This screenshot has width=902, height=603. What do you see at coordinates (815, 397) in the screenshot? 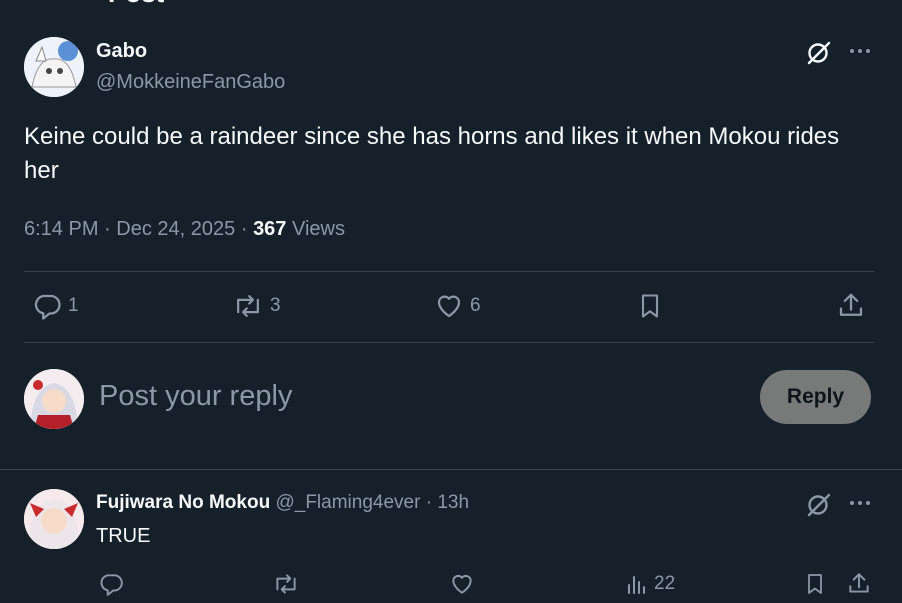
I see `reply-button: Reply` at bounding box center [815, 397].